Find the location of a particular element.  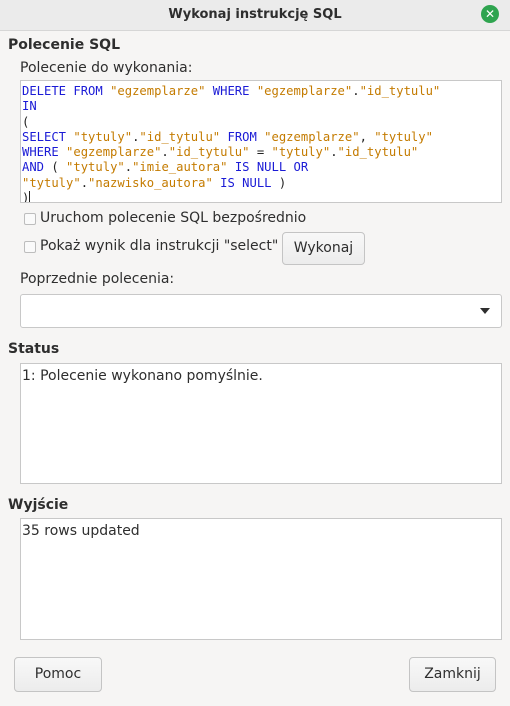

chevron-down-icon is located at coordinates (485, 311).